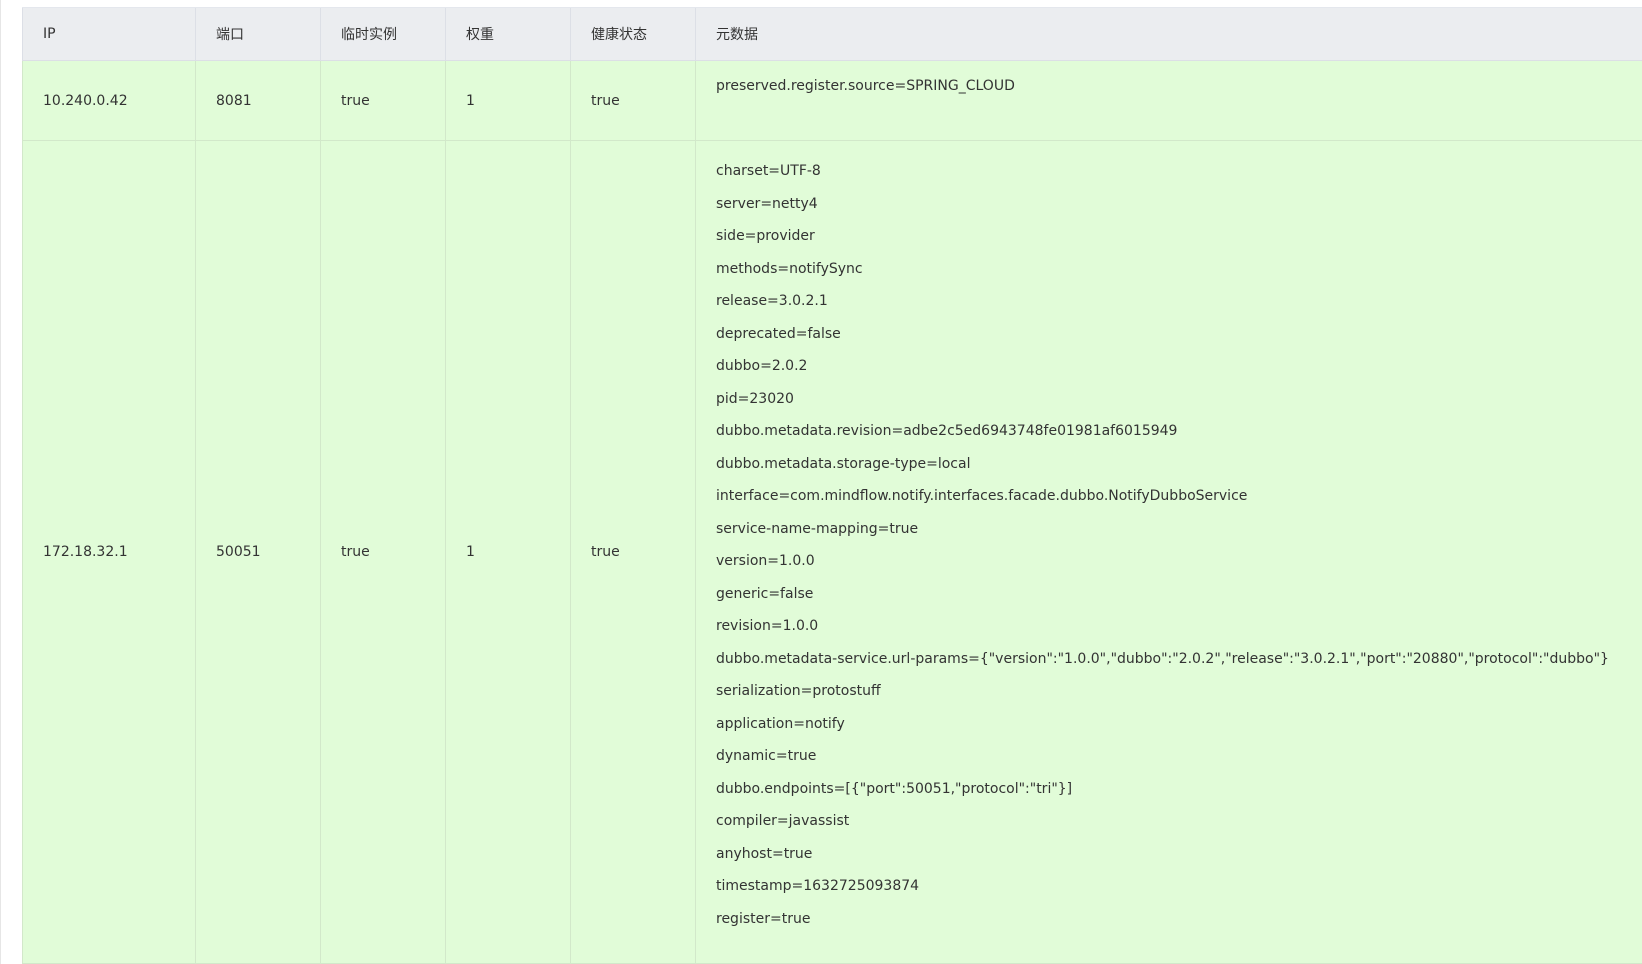 The width and height of the screenshot is (1642, 964). What do you see at coordinates (765, 593) in the screenshot?
I see `metadata-entry: generic=false` at bounding box center [765, 593].